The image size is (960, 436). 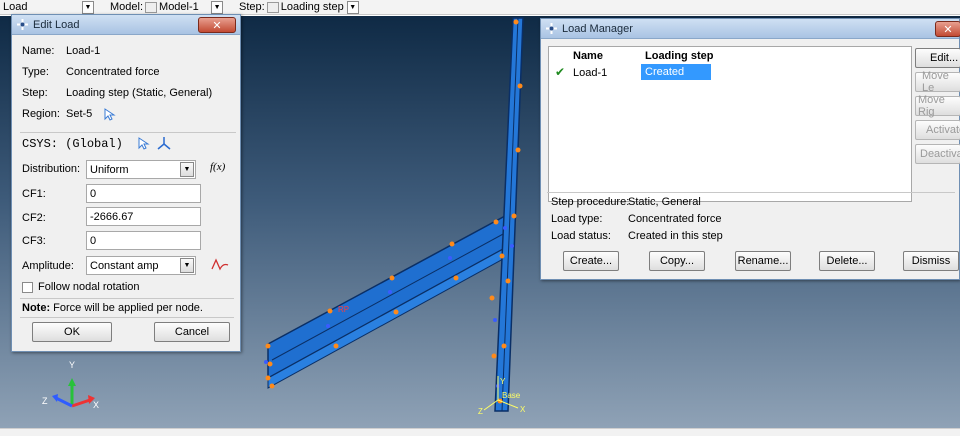 I want to click on region-value: Set-5, so click(x=79, y=114).